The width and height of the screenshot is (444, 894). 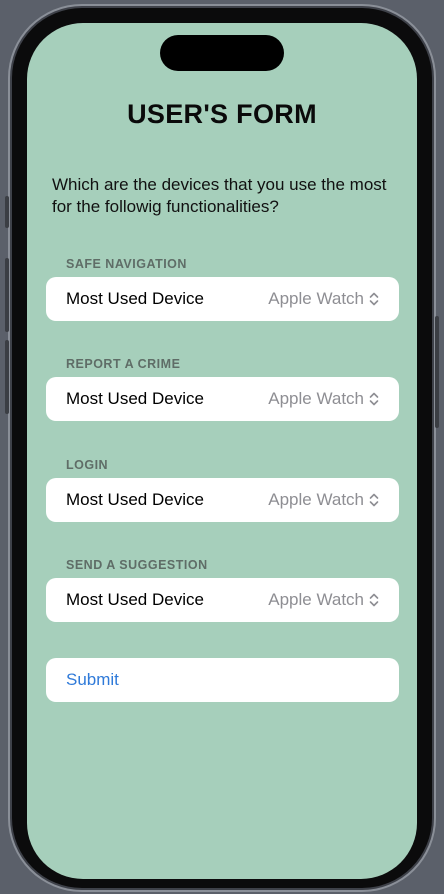 I want to click on volume-down-button, so click(x=7, y=377).